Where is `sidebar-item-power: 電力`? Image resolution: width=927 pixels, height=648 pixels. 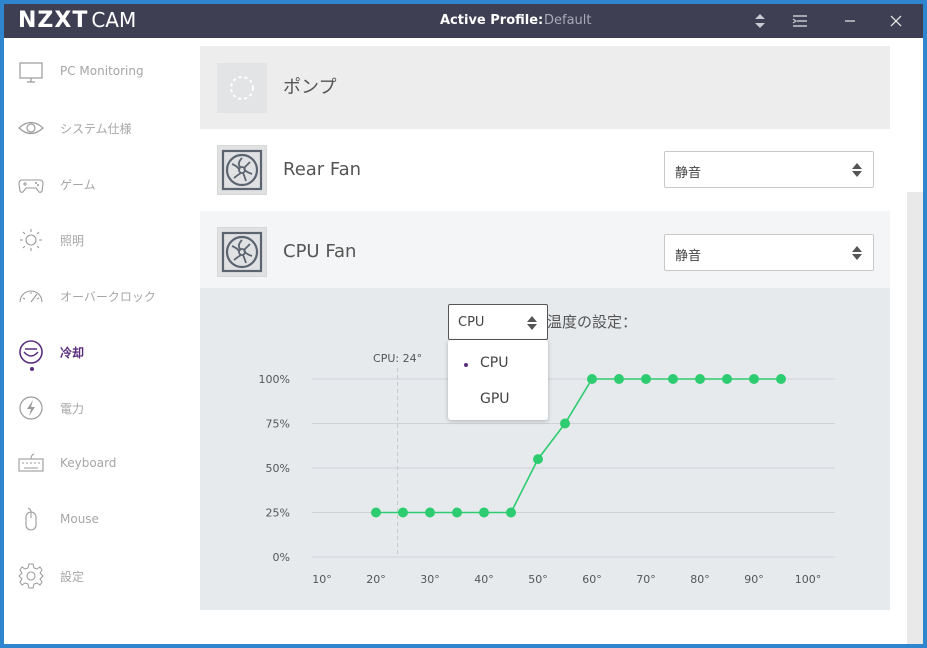
sidebar-item-power: 電力 is located at coordinates (102, 408).